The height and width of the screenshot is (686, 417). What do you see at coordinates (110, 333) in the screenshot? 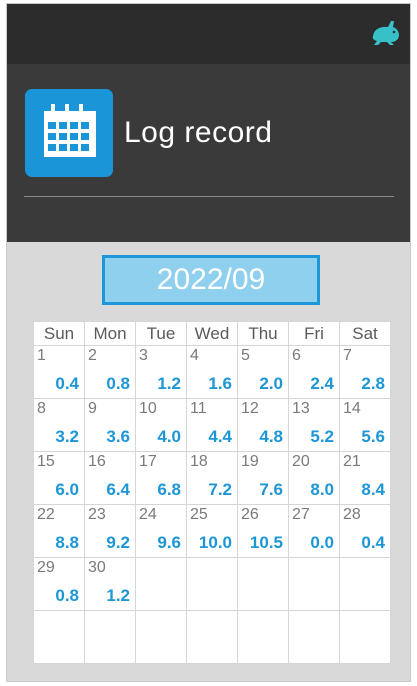
I see `weekday-mon: Mon` at bounding box center [110, 333].